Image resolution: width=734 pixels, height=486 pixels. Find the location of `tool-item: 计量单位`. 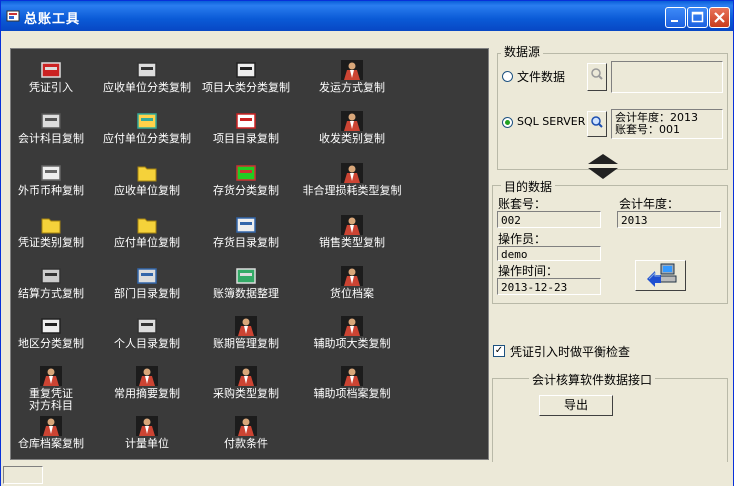

tool-item: 计量单位 is located at coordinates (147, 439).